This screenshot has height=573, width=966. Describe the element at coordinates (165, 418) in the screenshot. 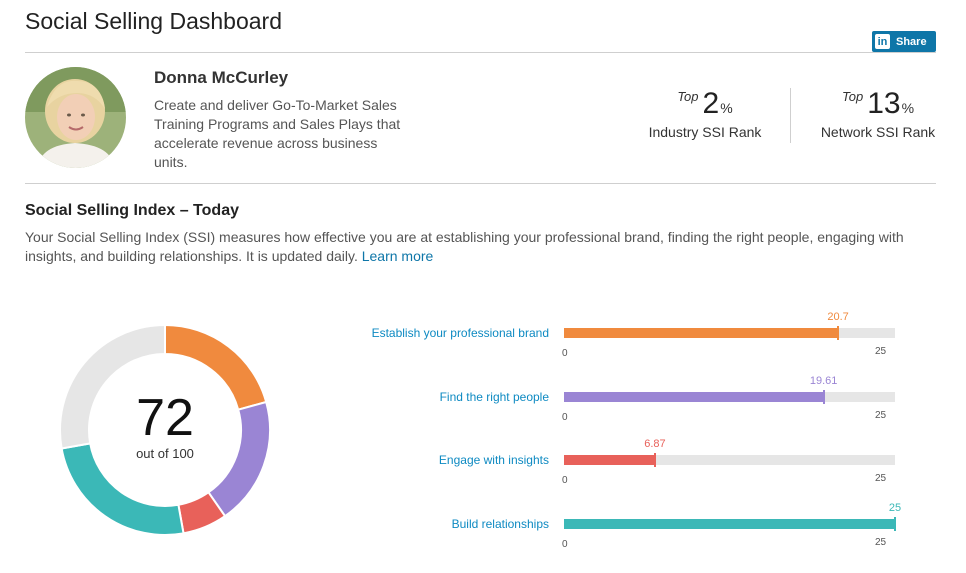

I see `ssi-score: 72` at that location.